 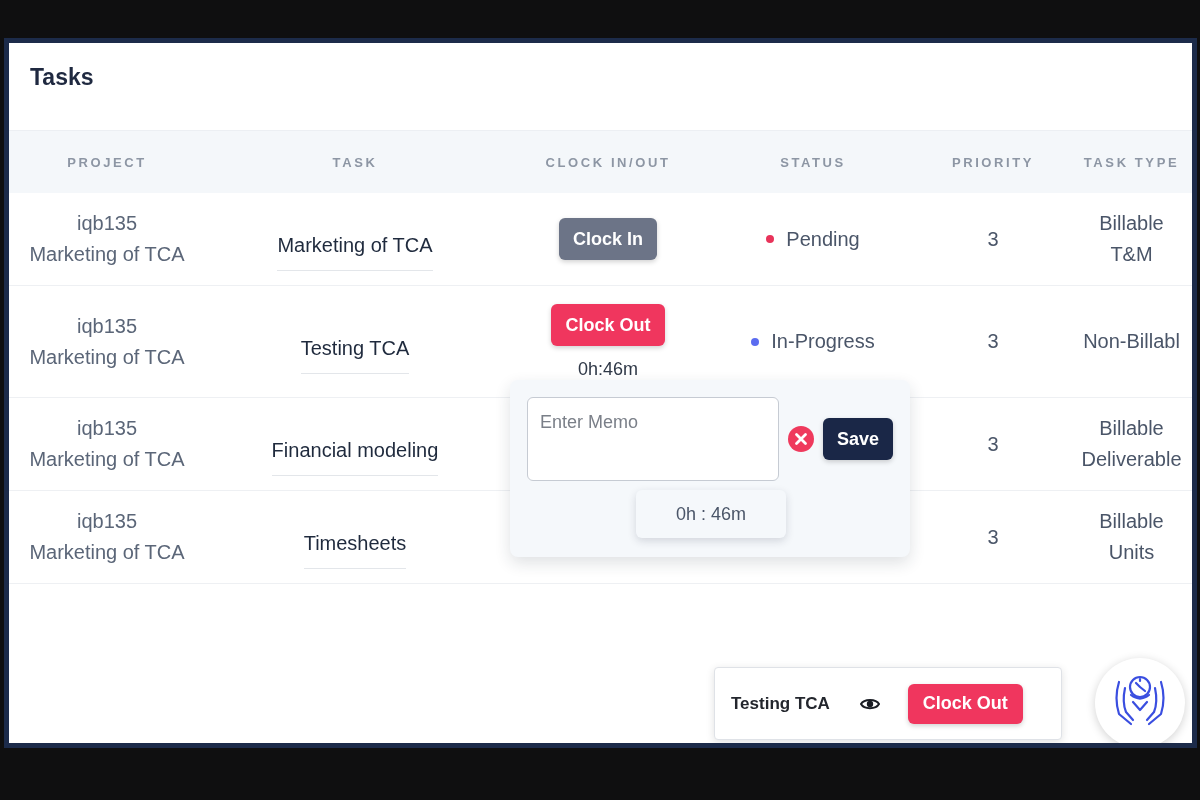 What do you see at coordinates (355, 162) in the screenshot?
I see `column-header: TASK` at bounding box center [355, 162].